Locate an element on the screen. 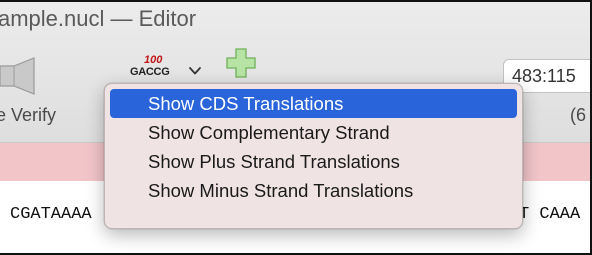 The height and width of the screenshot is (255, 592). gaccg-icon: 100 GACCG is located at coordinates (152, 69).